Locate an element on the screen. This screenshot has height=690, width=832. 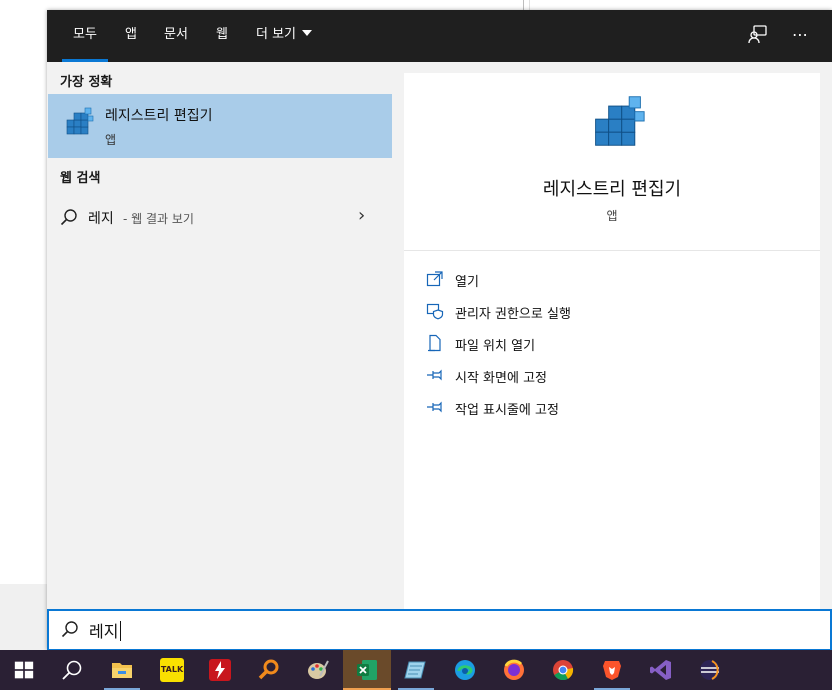
pin-to-start-label: 시작 화면에 고정 is located at coordinates (501, 378).